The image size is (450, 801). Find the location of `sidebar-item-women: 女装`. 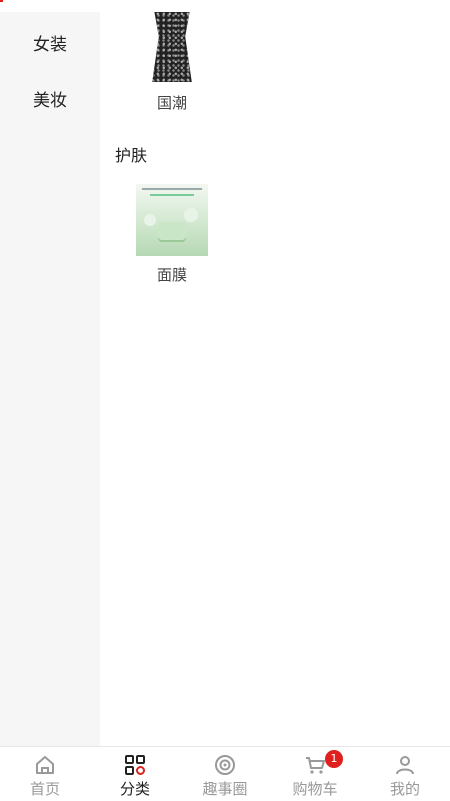

sidebar-item-women: 女装 is located at coordinates (50, 42).